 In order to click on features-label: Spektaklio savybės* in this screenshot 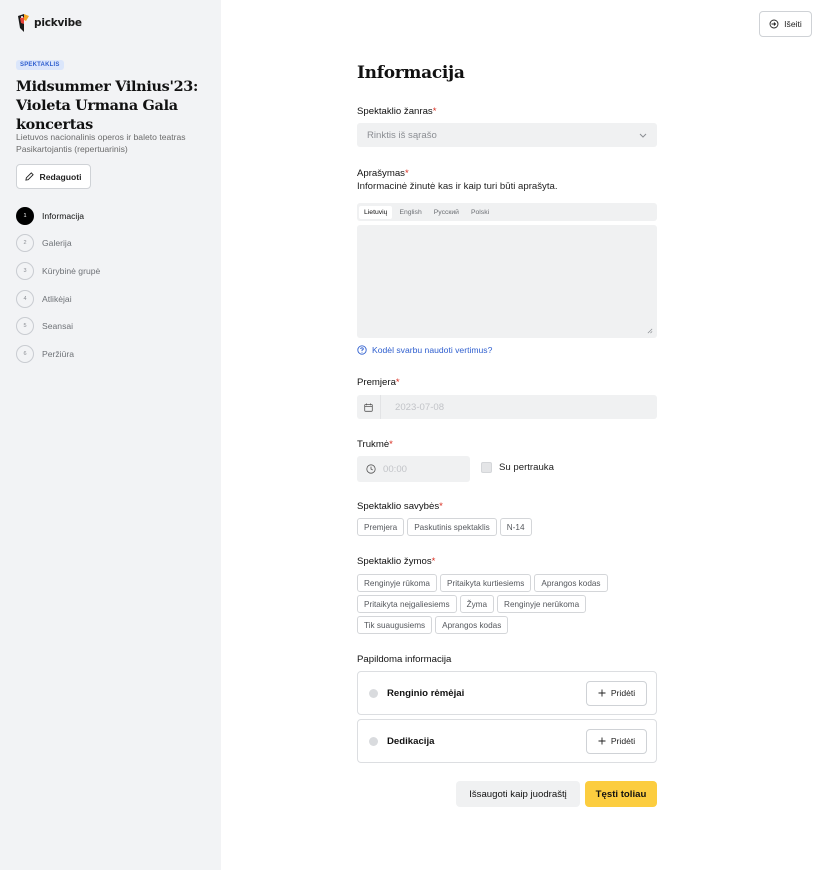, I will do `click(400, 506)`.